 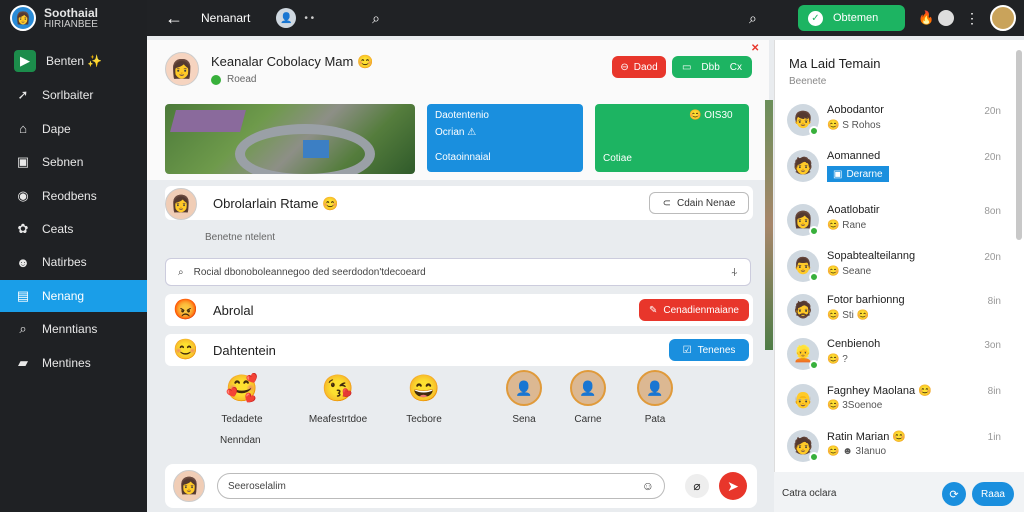 I want to click on green-action-button: ▭ Dbb Cx, so click(x=712, y=67).